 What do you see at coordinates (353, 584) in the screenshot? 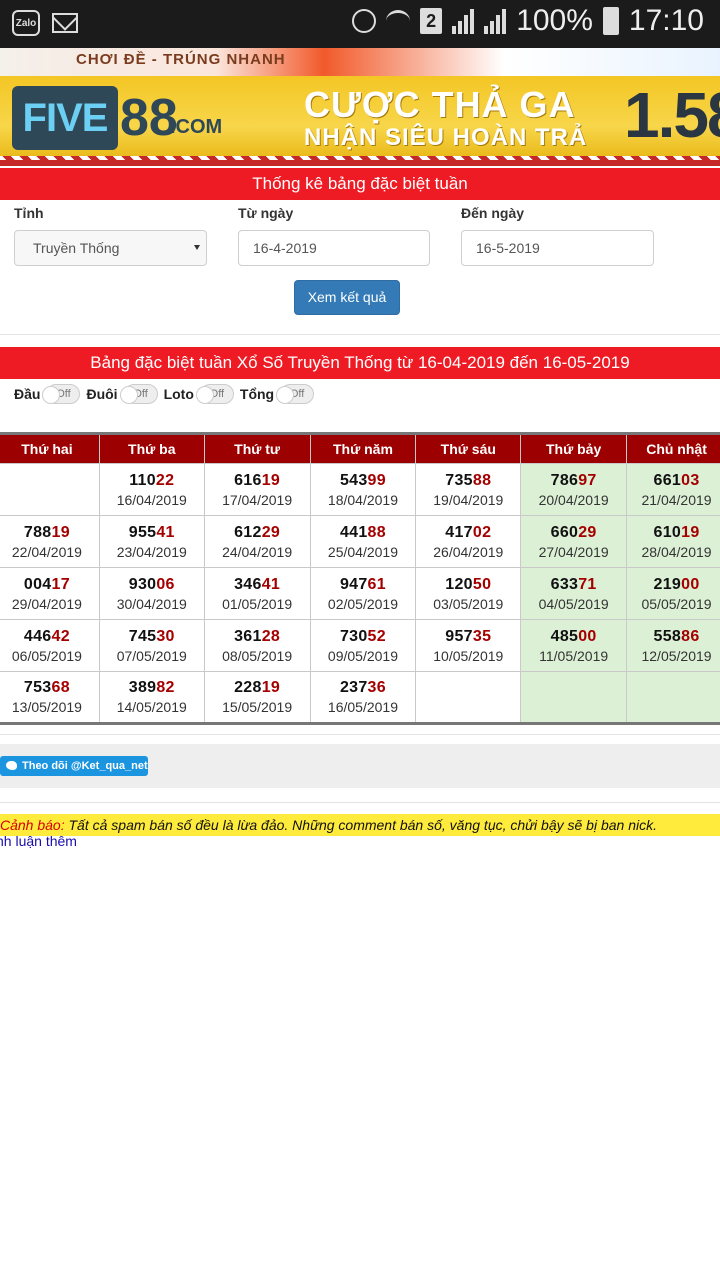
I see `result-head-digits: 947` at bounding box center [353, 584].